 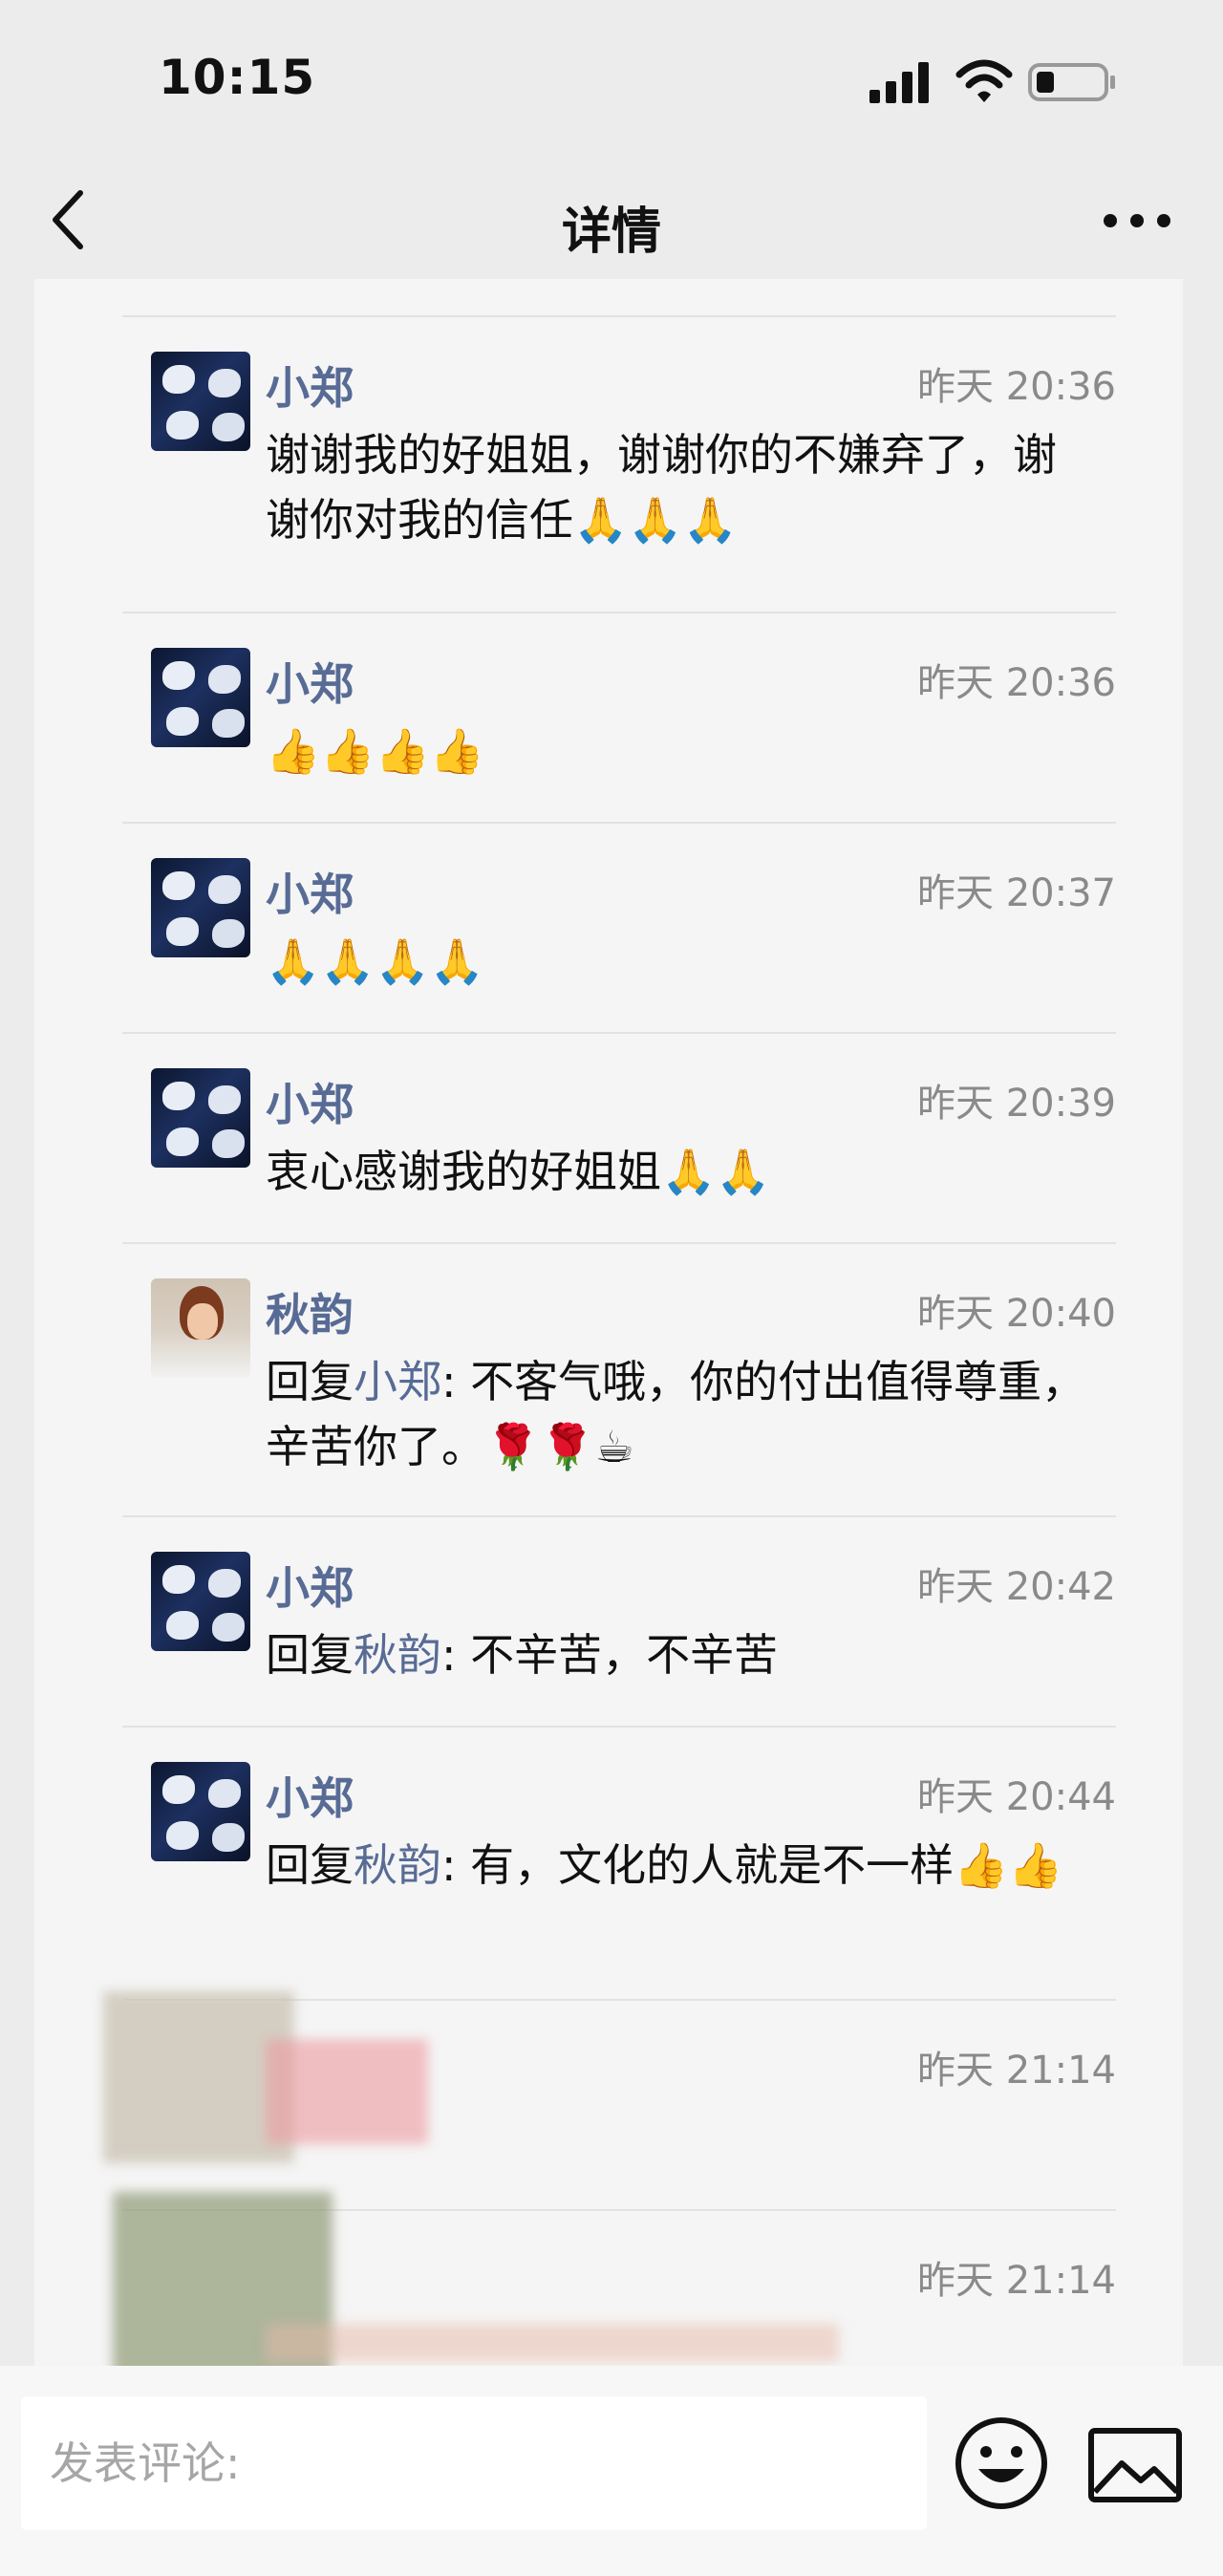 I want to click on reply-text: : 不辛苦，不辛苦, so click(x=610, y=1655).